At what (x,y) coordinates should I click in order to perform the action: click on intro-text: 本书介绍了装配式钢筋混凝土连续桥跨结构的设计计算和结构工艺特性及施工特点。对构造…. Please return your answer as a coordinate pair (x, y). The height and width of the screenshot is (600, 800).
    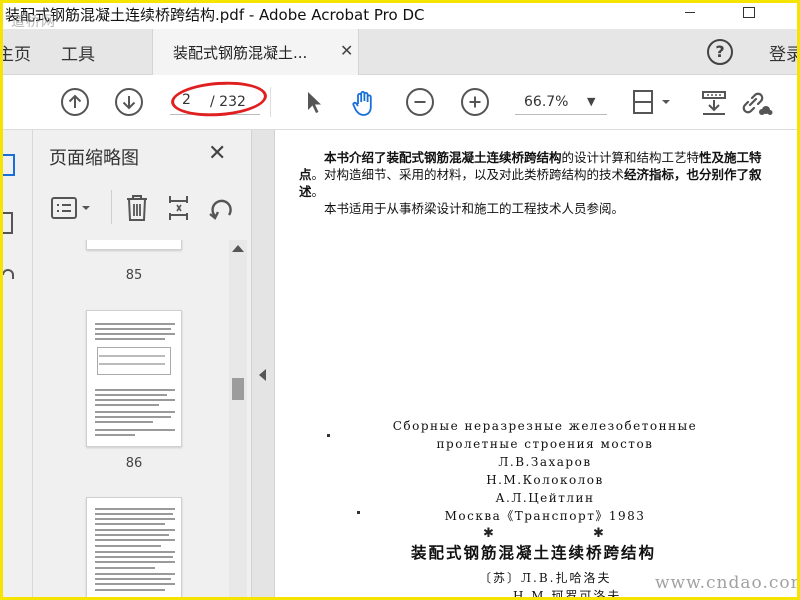
    Looking at the image, I should click on (541, 183).